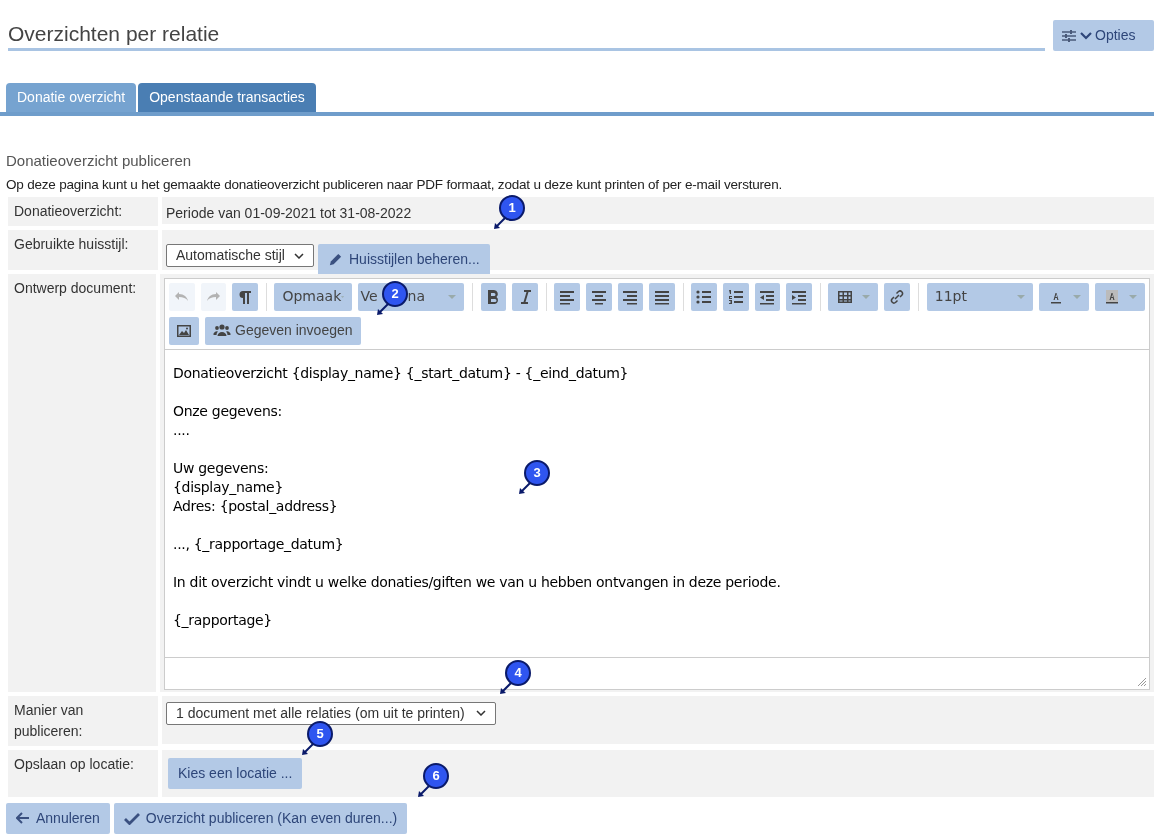 The width and height of the screenshot is (1154, 838). I want to click on document-paragraph: In dit overzicht vindt u welke donaties/giften we van u hebben ontvangen in deze periode., so click(477, 582).